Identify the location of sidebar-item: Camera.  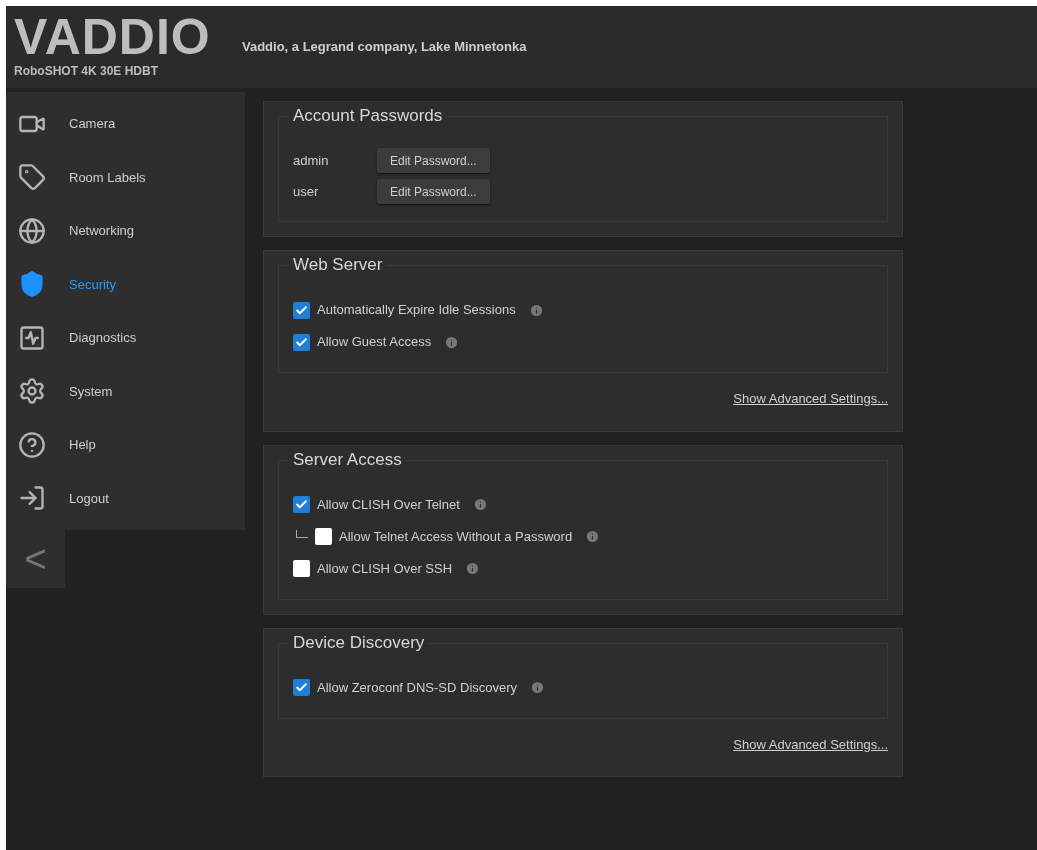
(125, 124).